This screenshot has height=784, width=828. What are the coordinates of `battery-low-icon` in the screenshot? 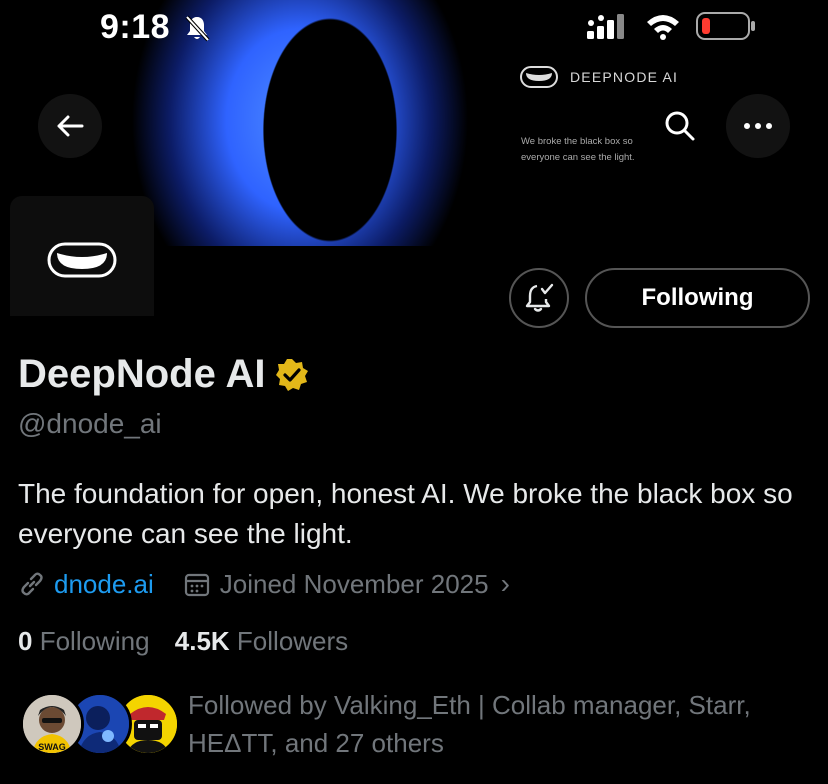 It's located at (725, 26).